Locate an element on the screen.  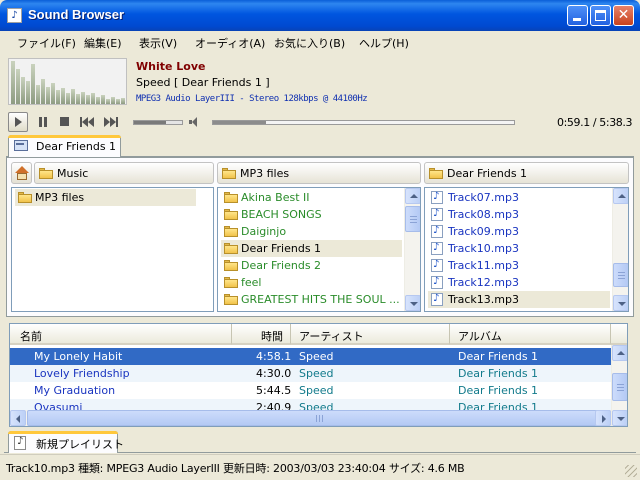
menu-audio: オーディオ(A) is located at coordinates (230, 43).